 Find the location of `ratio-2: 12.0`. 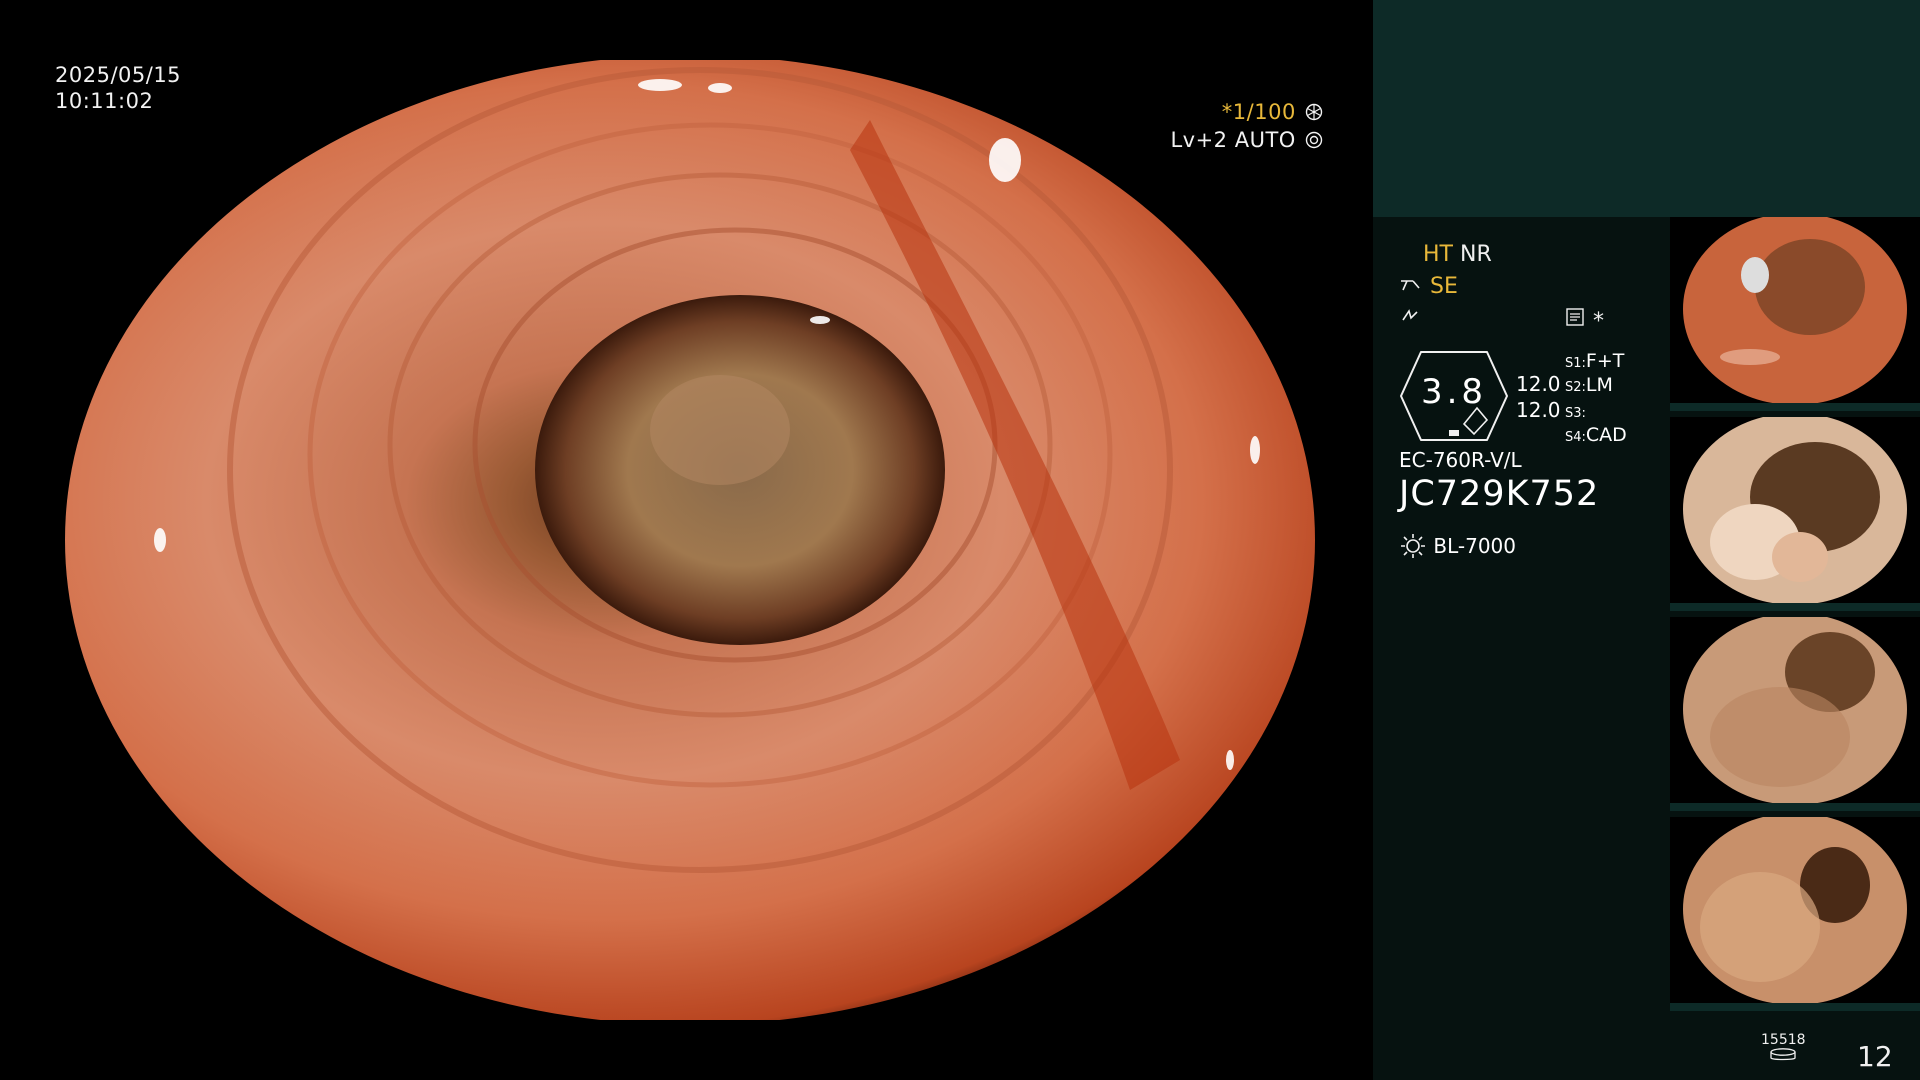

ratio-2: 12.0 is located at coordinates (1538, 410).